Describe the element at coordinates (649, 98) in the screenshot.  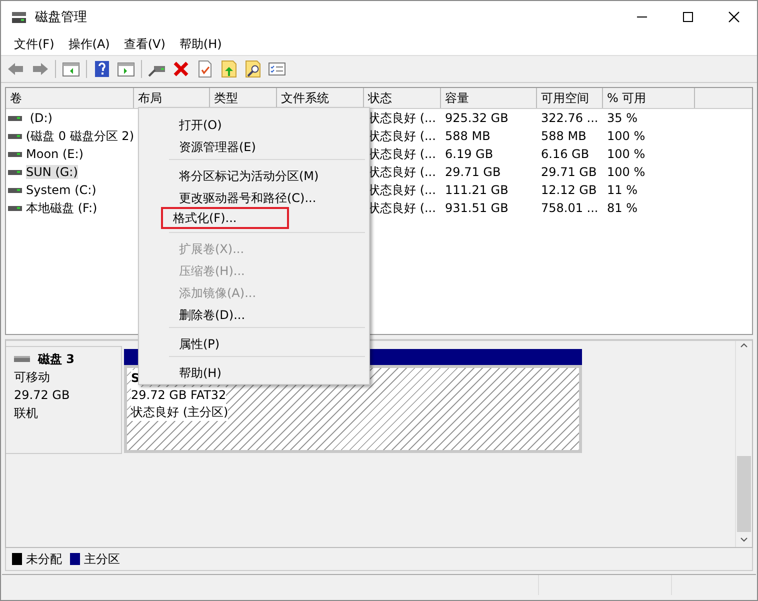
I see `column-header: % 可用` at that location.